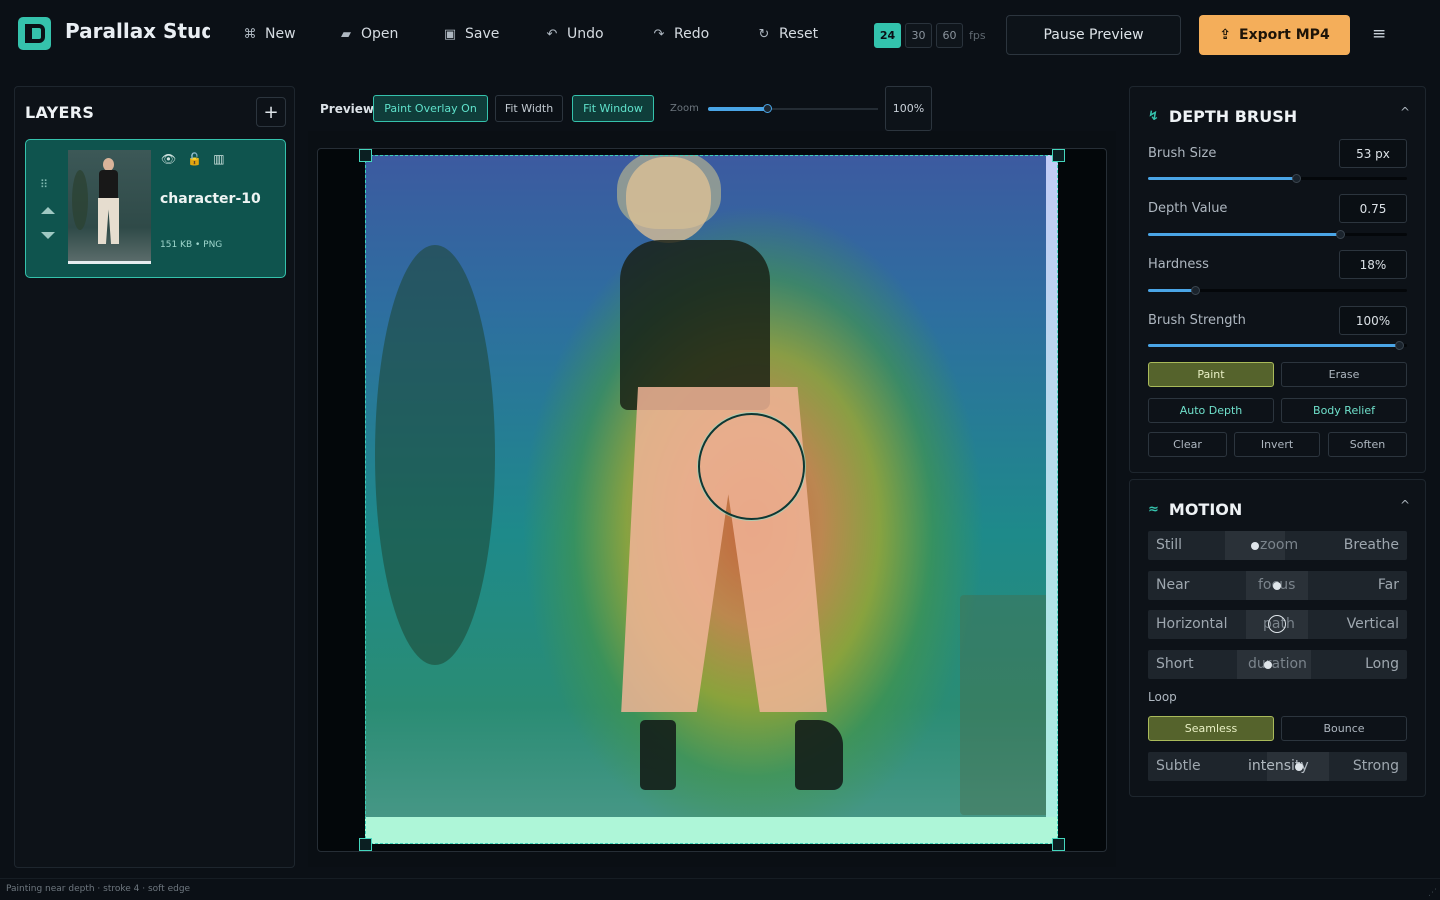 This screenshot has width=1440, height=900. I want to click on pause-preview-button: Pause Preview, so click(1093, 35).